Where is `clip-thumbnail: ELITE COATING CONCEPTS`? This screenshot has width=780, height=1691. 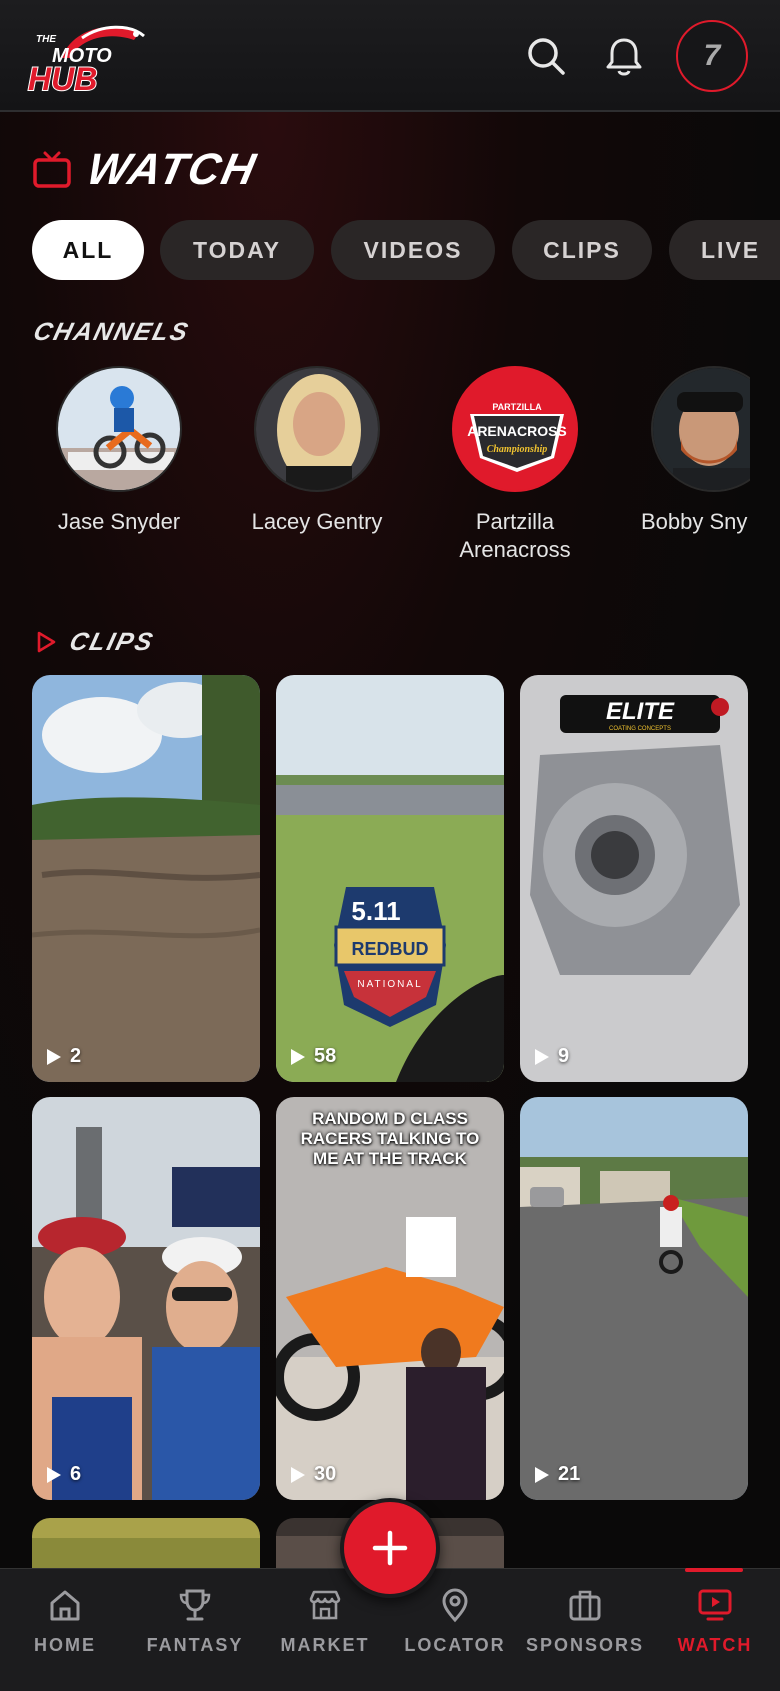
clip-thumbnail: ELITE COATING CONCEPTS is located at coordinates (634, 878).